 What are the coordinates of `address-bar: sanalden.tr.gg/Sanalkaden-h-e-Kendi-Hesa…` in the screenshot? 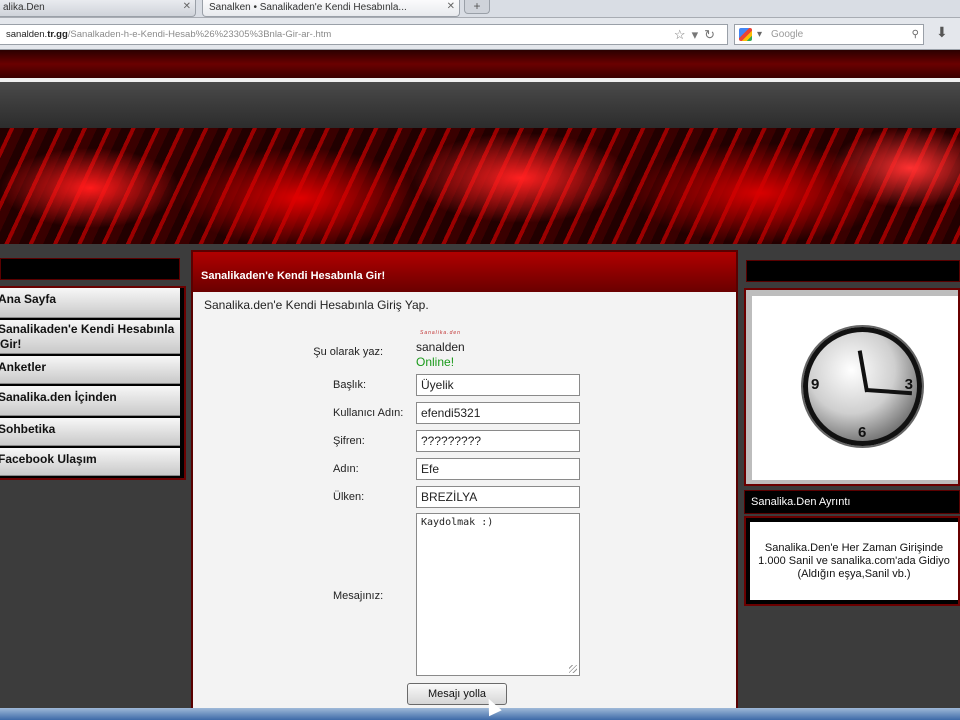 It's located at (364, 34).